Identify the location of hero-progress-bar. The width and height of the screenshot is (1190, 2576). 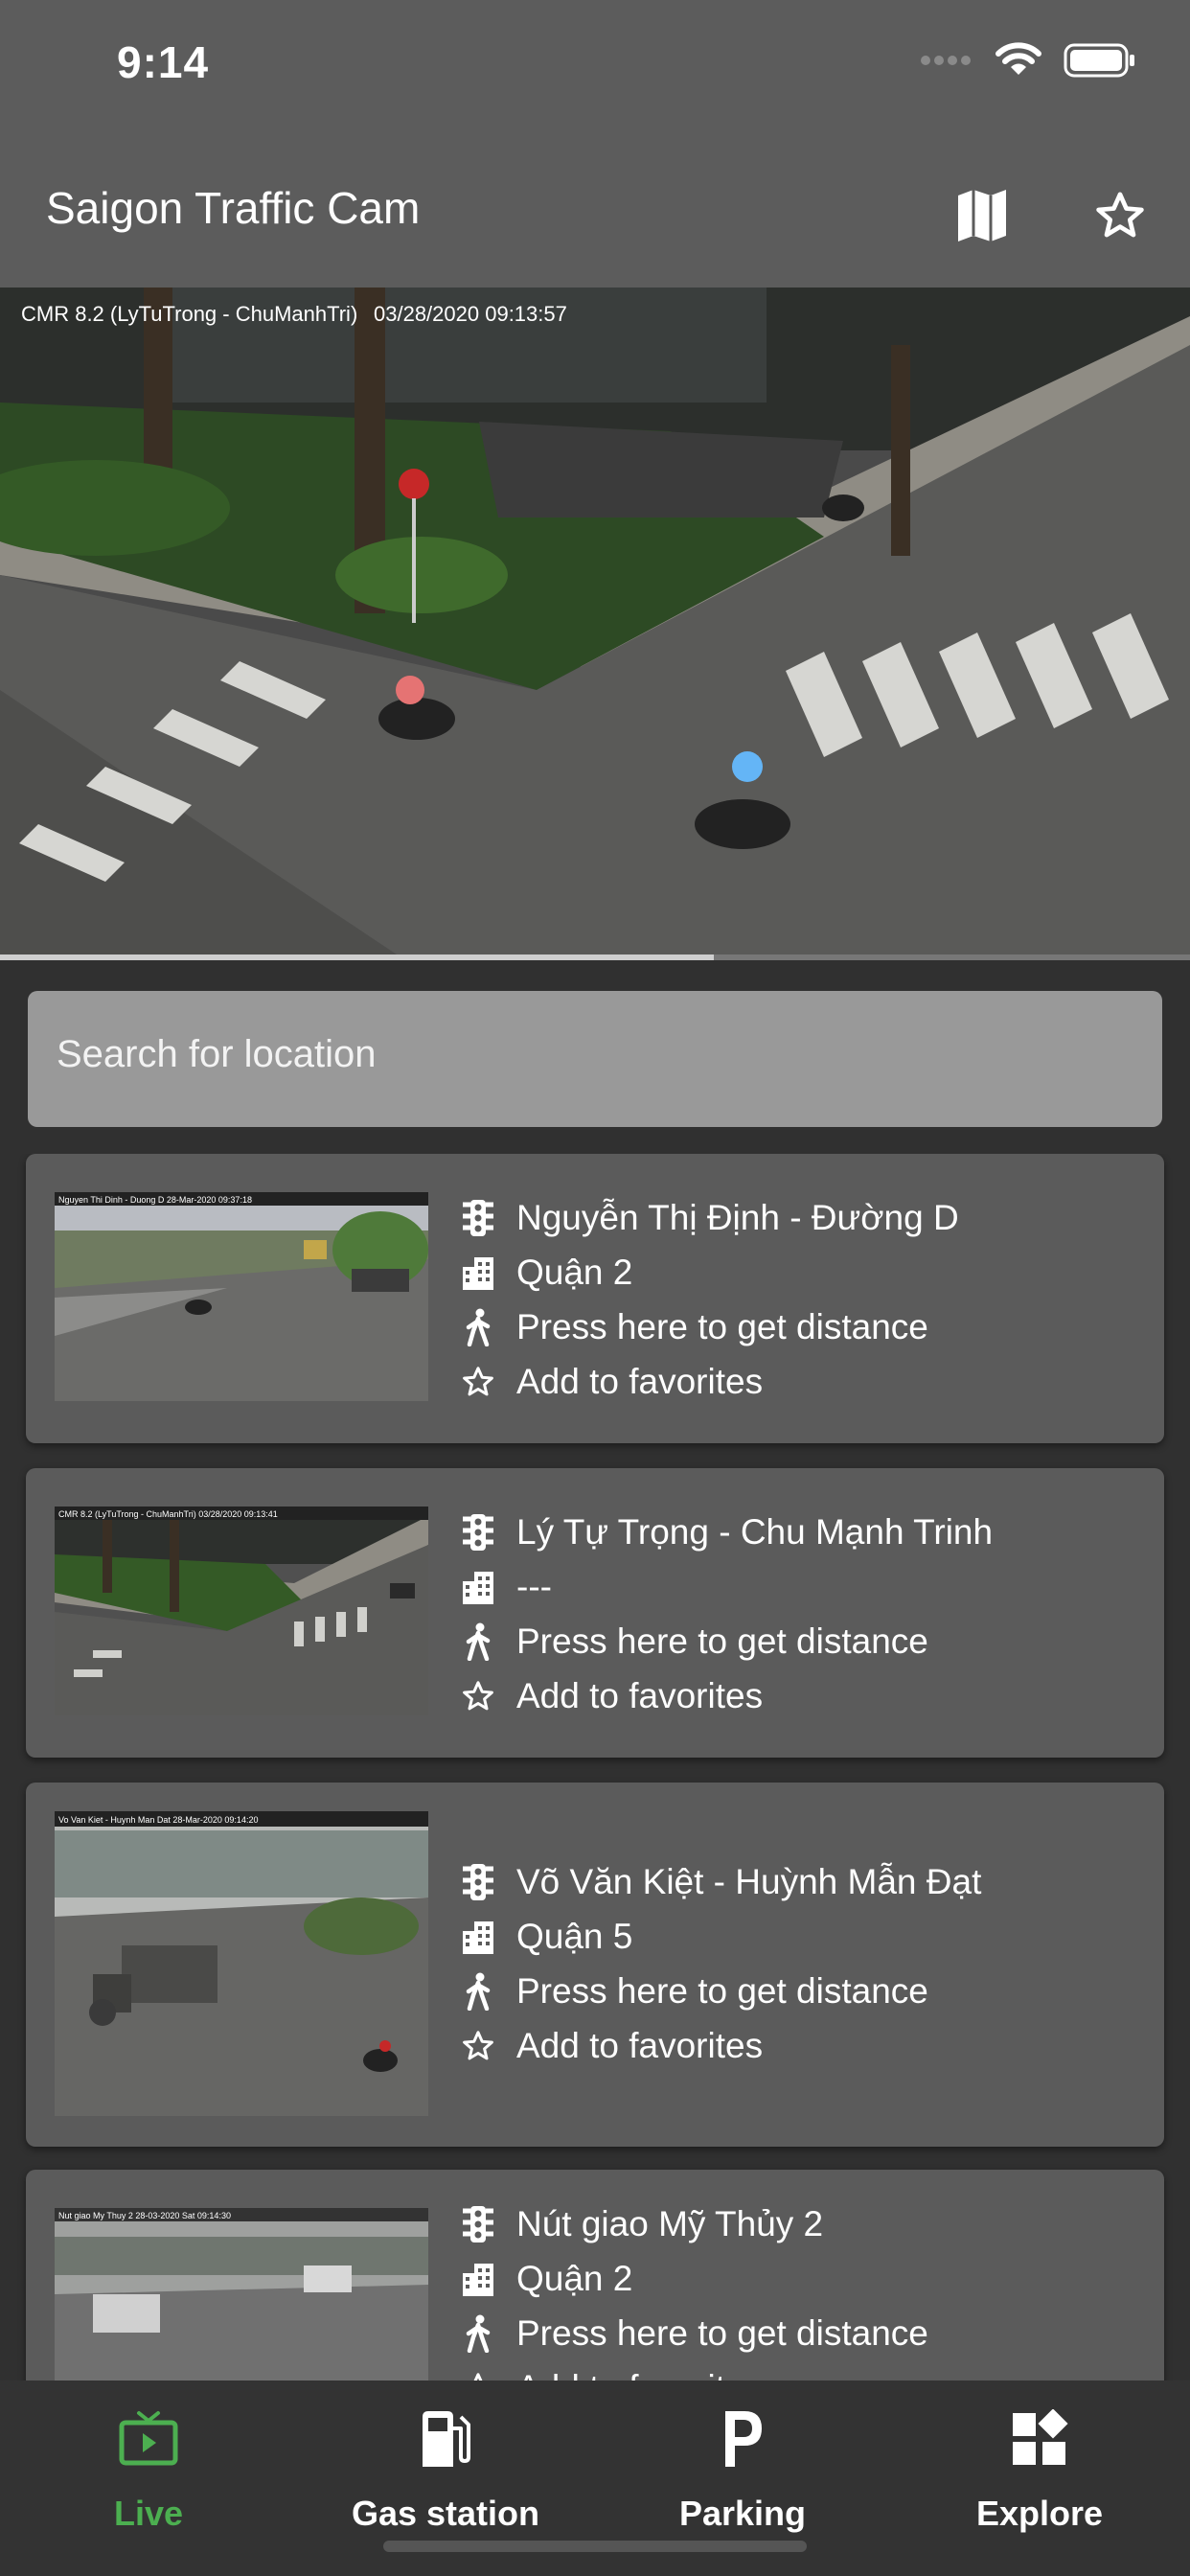
(595, 957).